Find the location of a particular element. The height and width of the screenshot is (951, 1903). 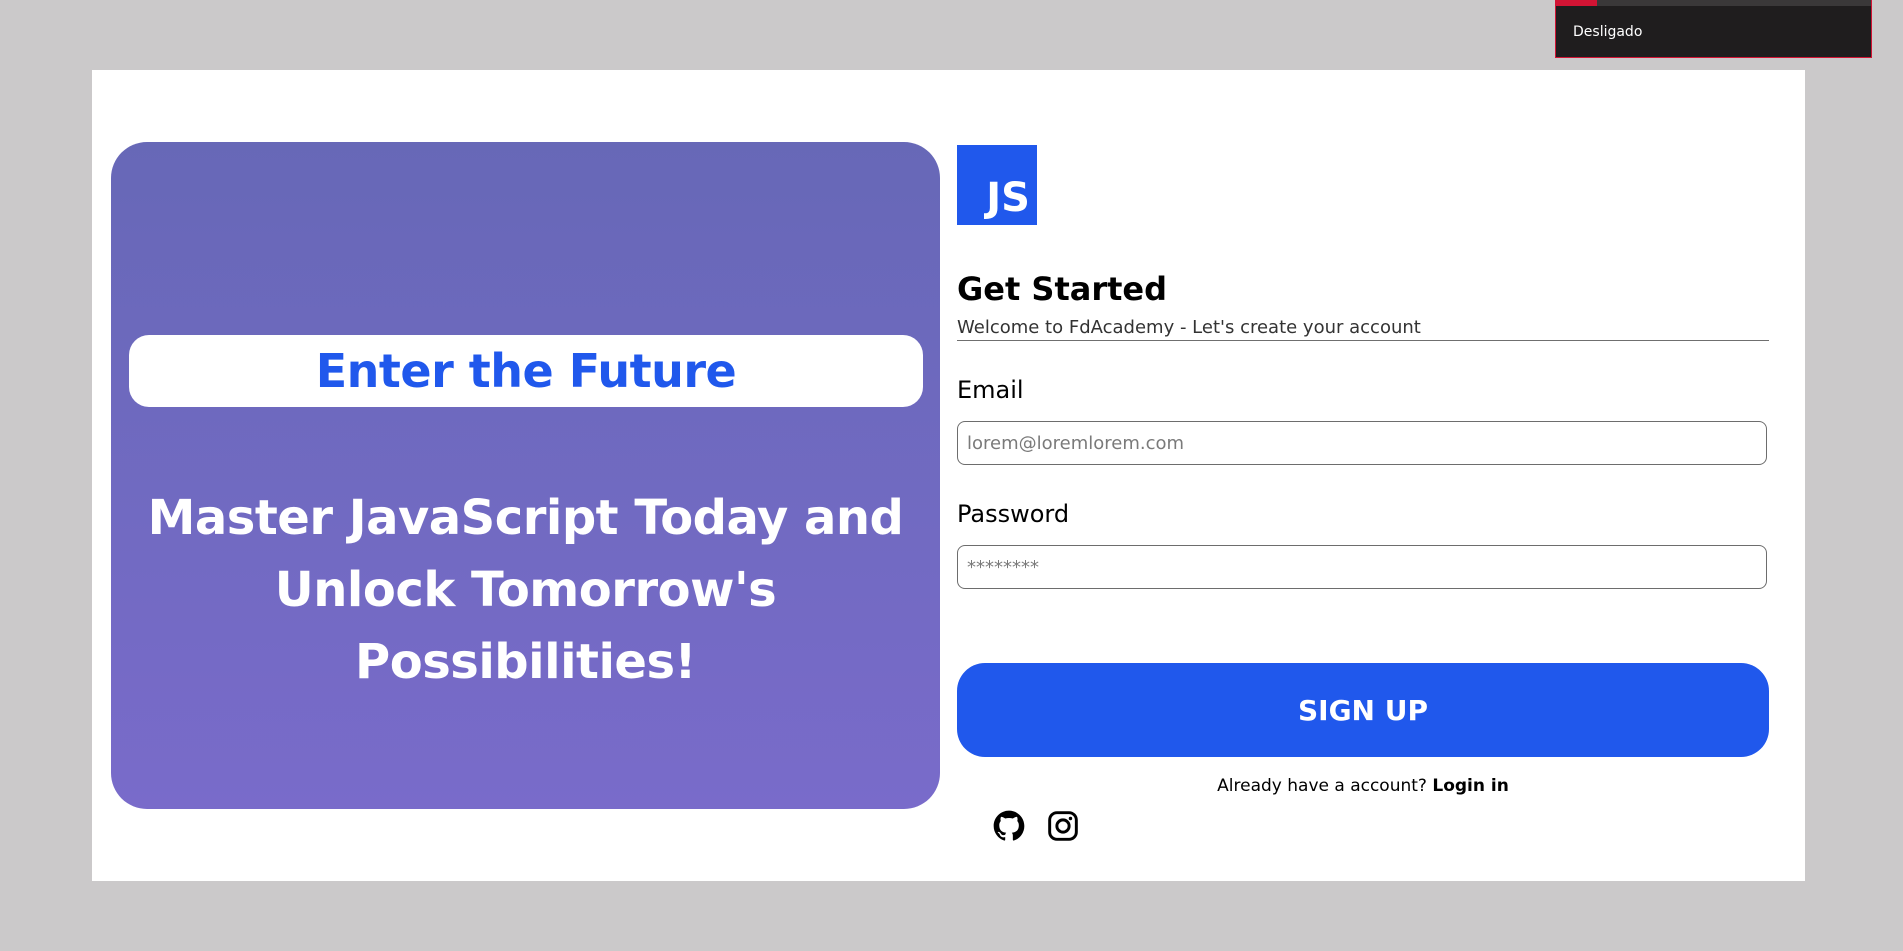

signup-button: SIGN UP is located at coordinates (1363, 710).